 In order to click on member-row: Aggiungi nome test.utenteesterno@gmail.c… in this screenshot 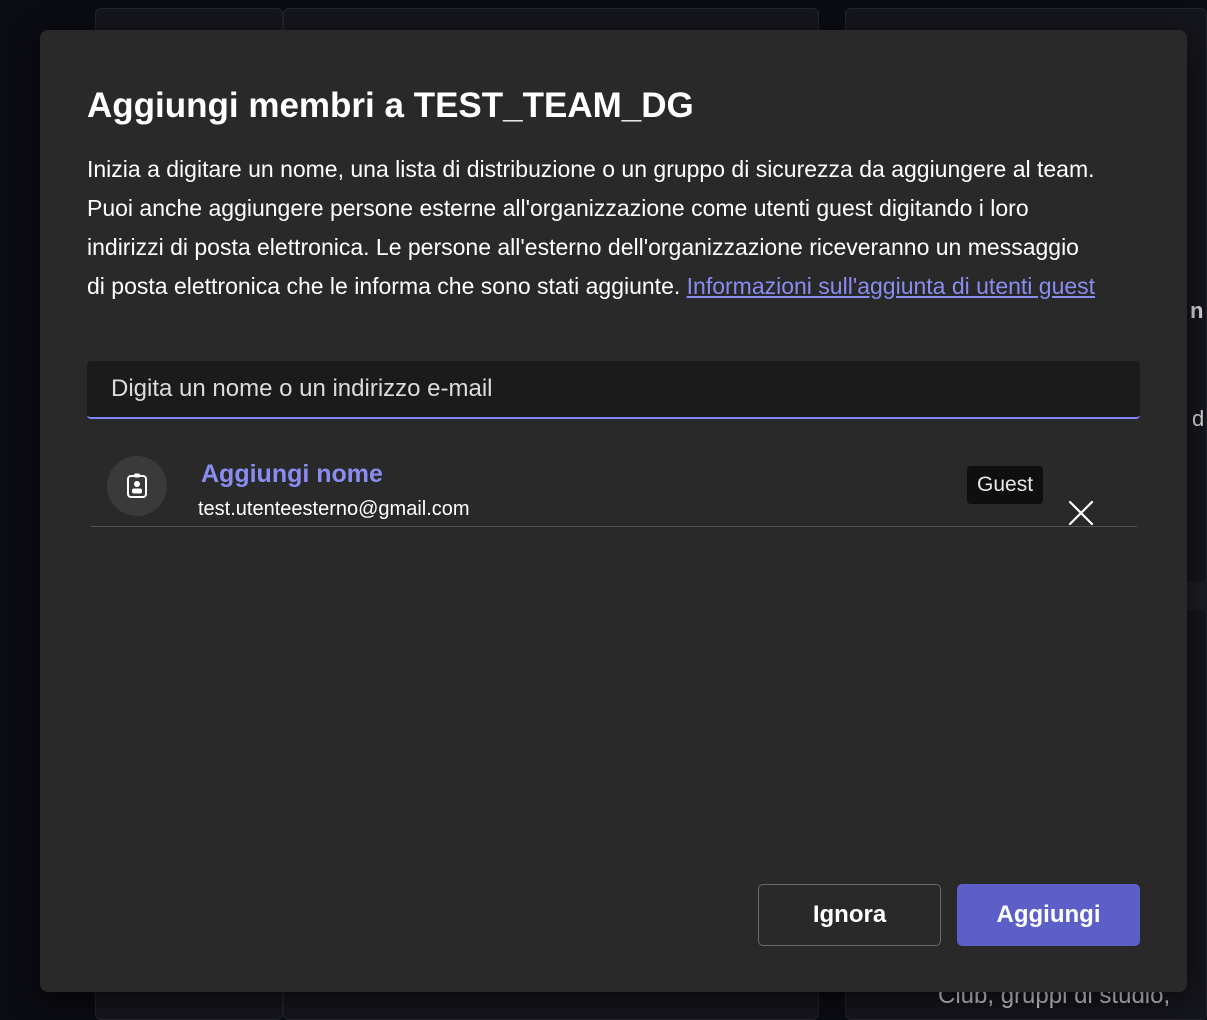, I will do `click(614, 486)`.